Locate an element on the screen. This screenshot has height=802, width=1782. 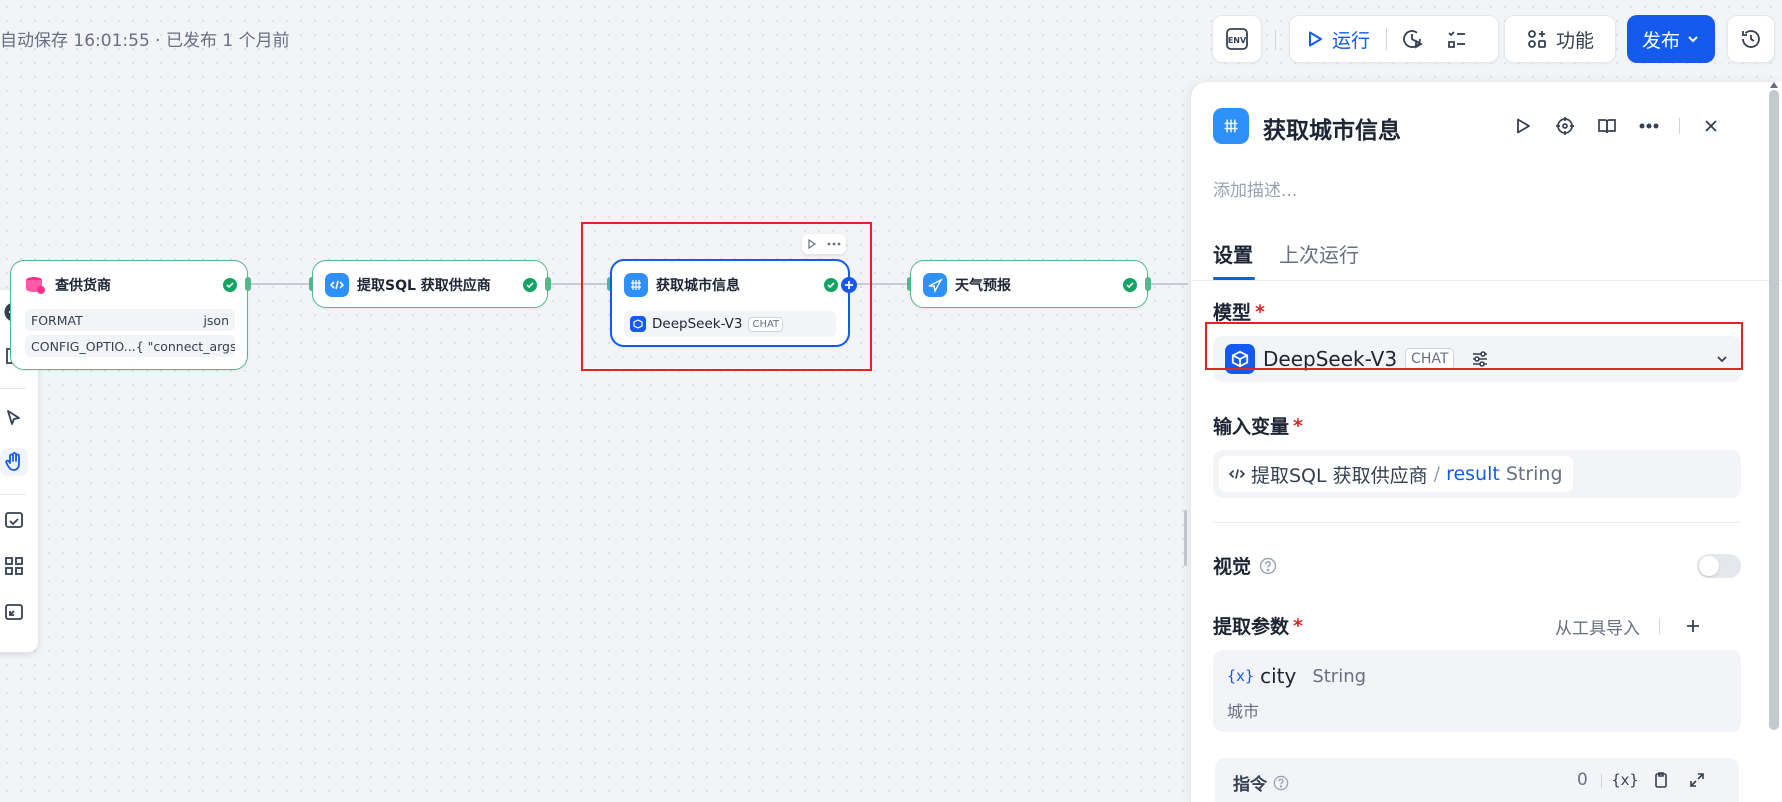
parameter-item: {x} city String 城市 is located at coordinates (1477, 691).